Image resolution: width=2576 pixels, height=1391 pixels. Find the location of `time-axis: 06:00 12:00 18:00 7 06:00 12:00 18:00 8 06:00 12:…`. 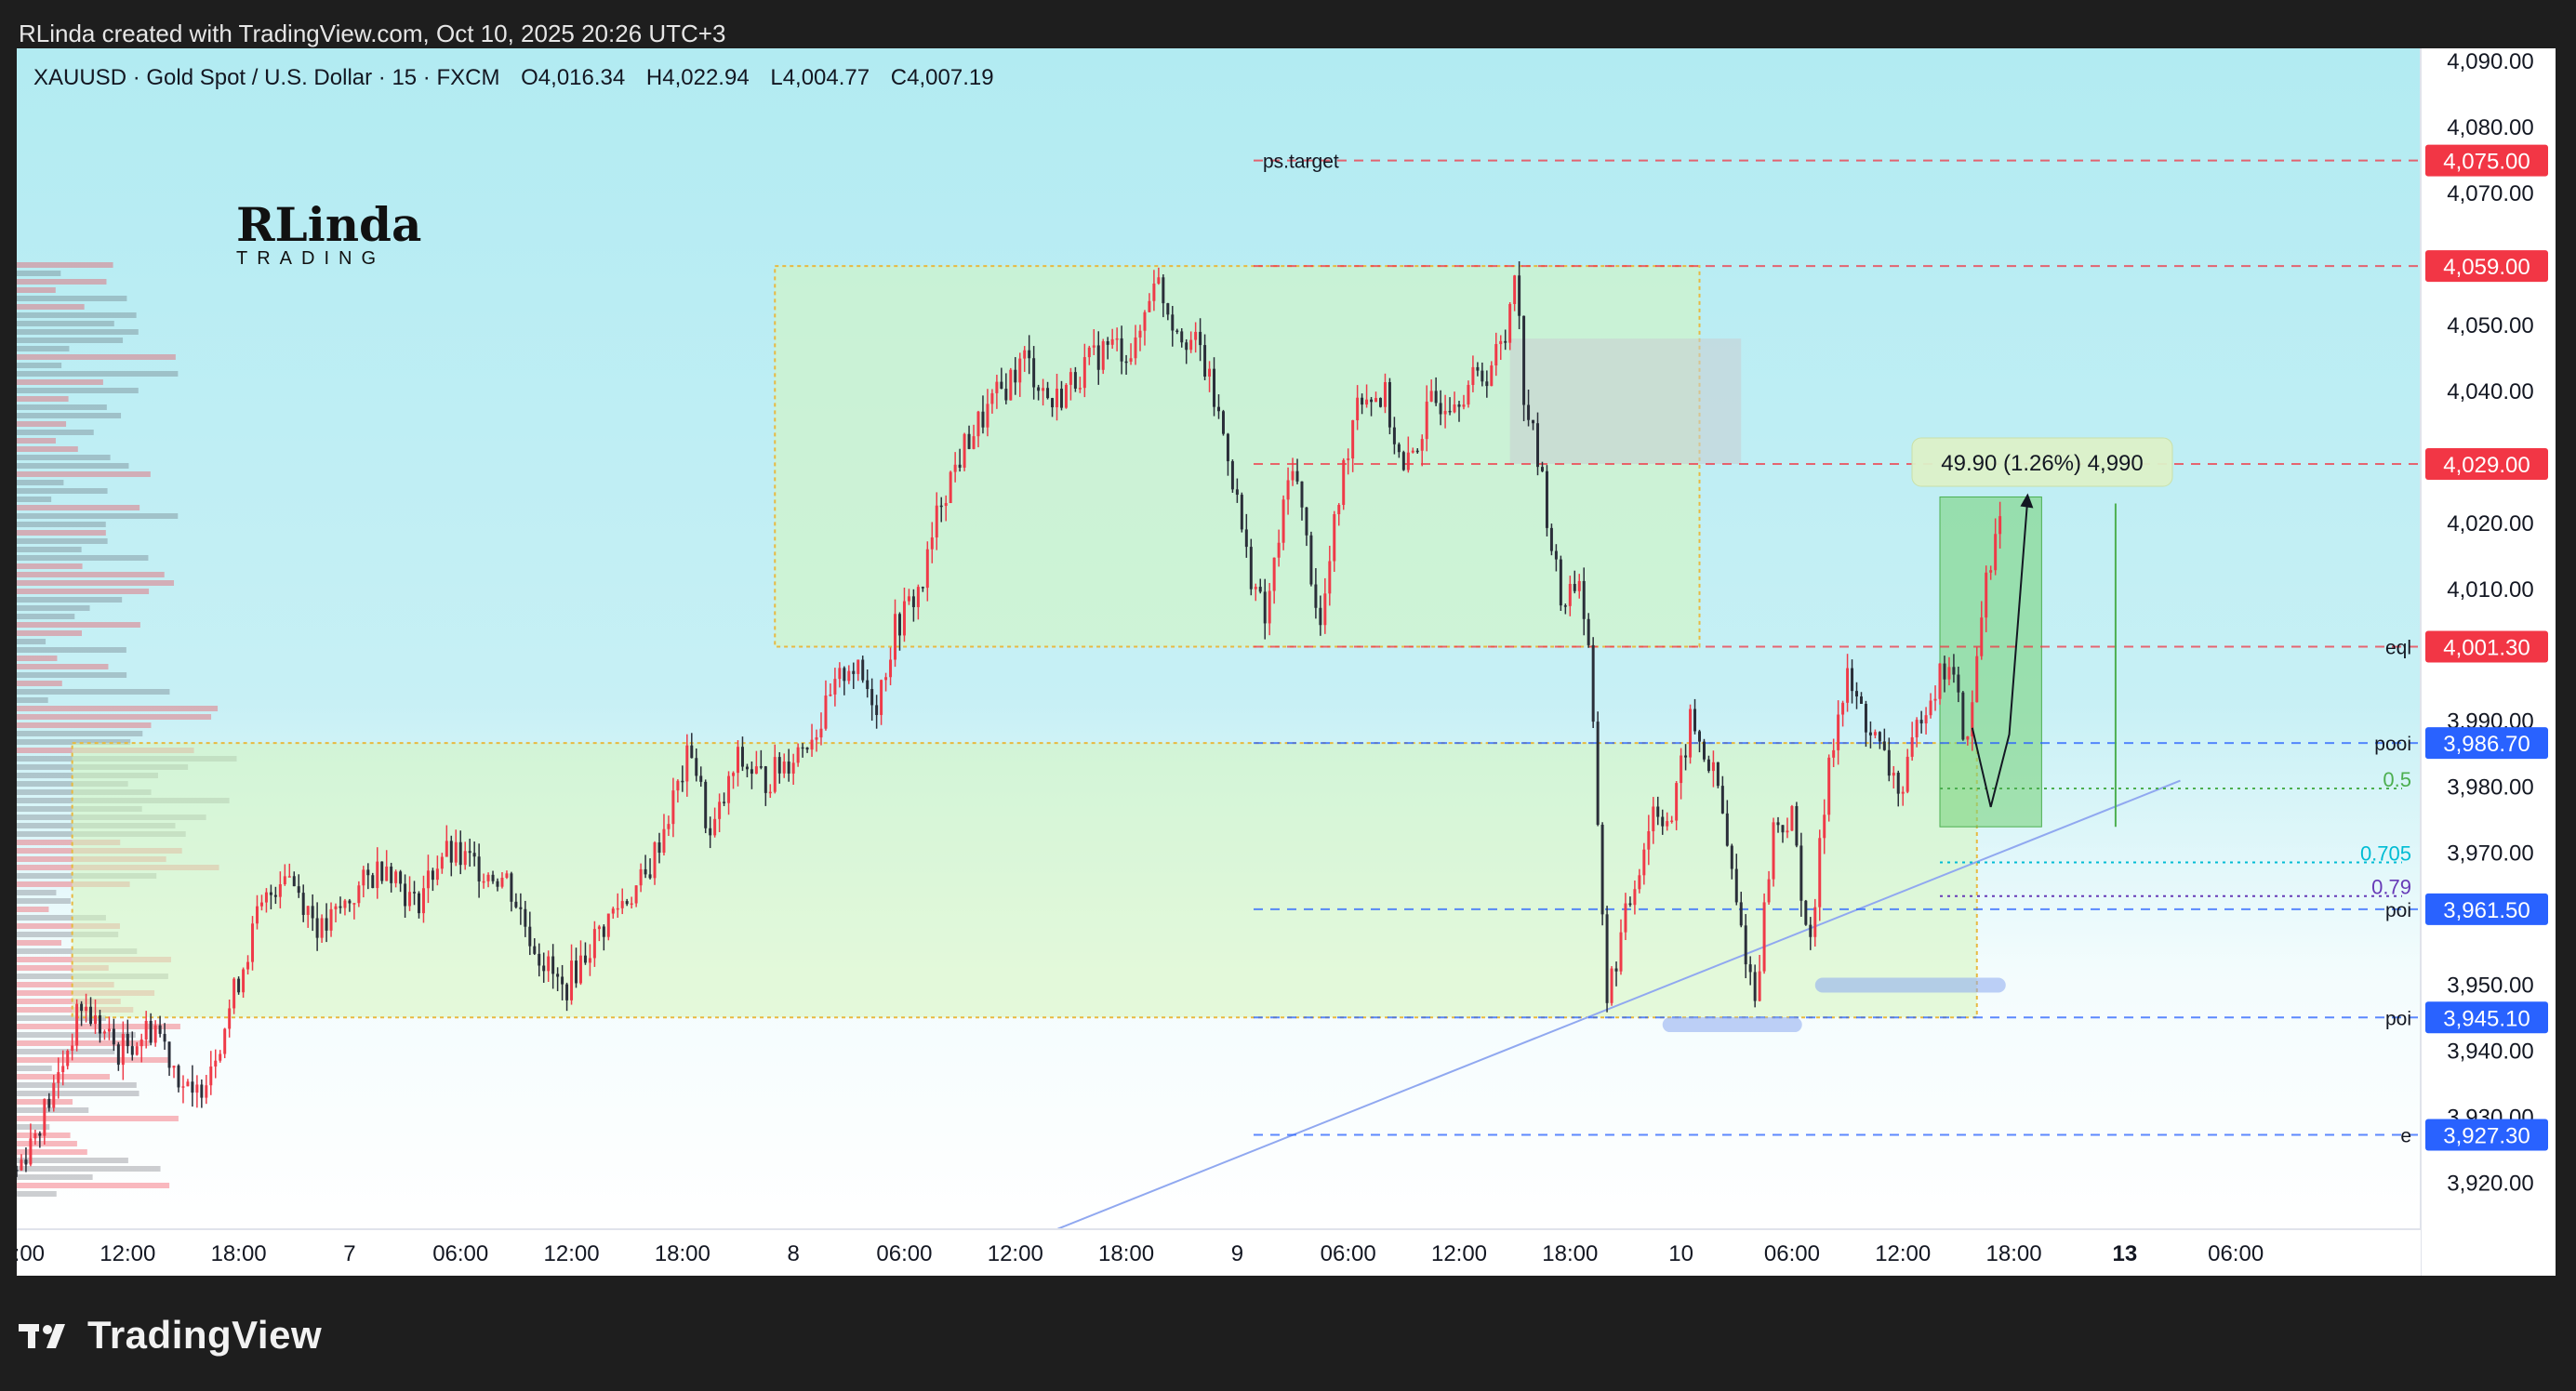

time-axis: 06:00 12:00 18:00 7 06:00 12:00 18:00 8 06:00 12:… is located at coordinates (1140, 1253).